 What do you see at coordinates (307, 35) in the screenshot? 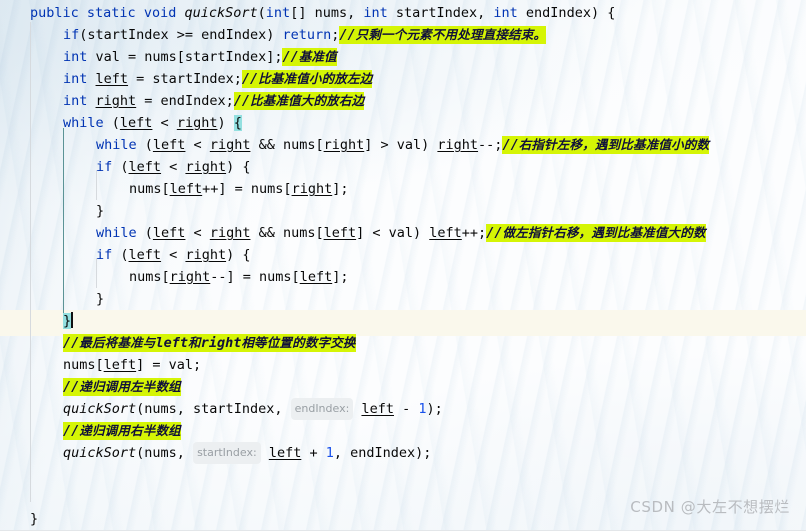
I see `keyword-token: return` at bounding box center [307, 35].